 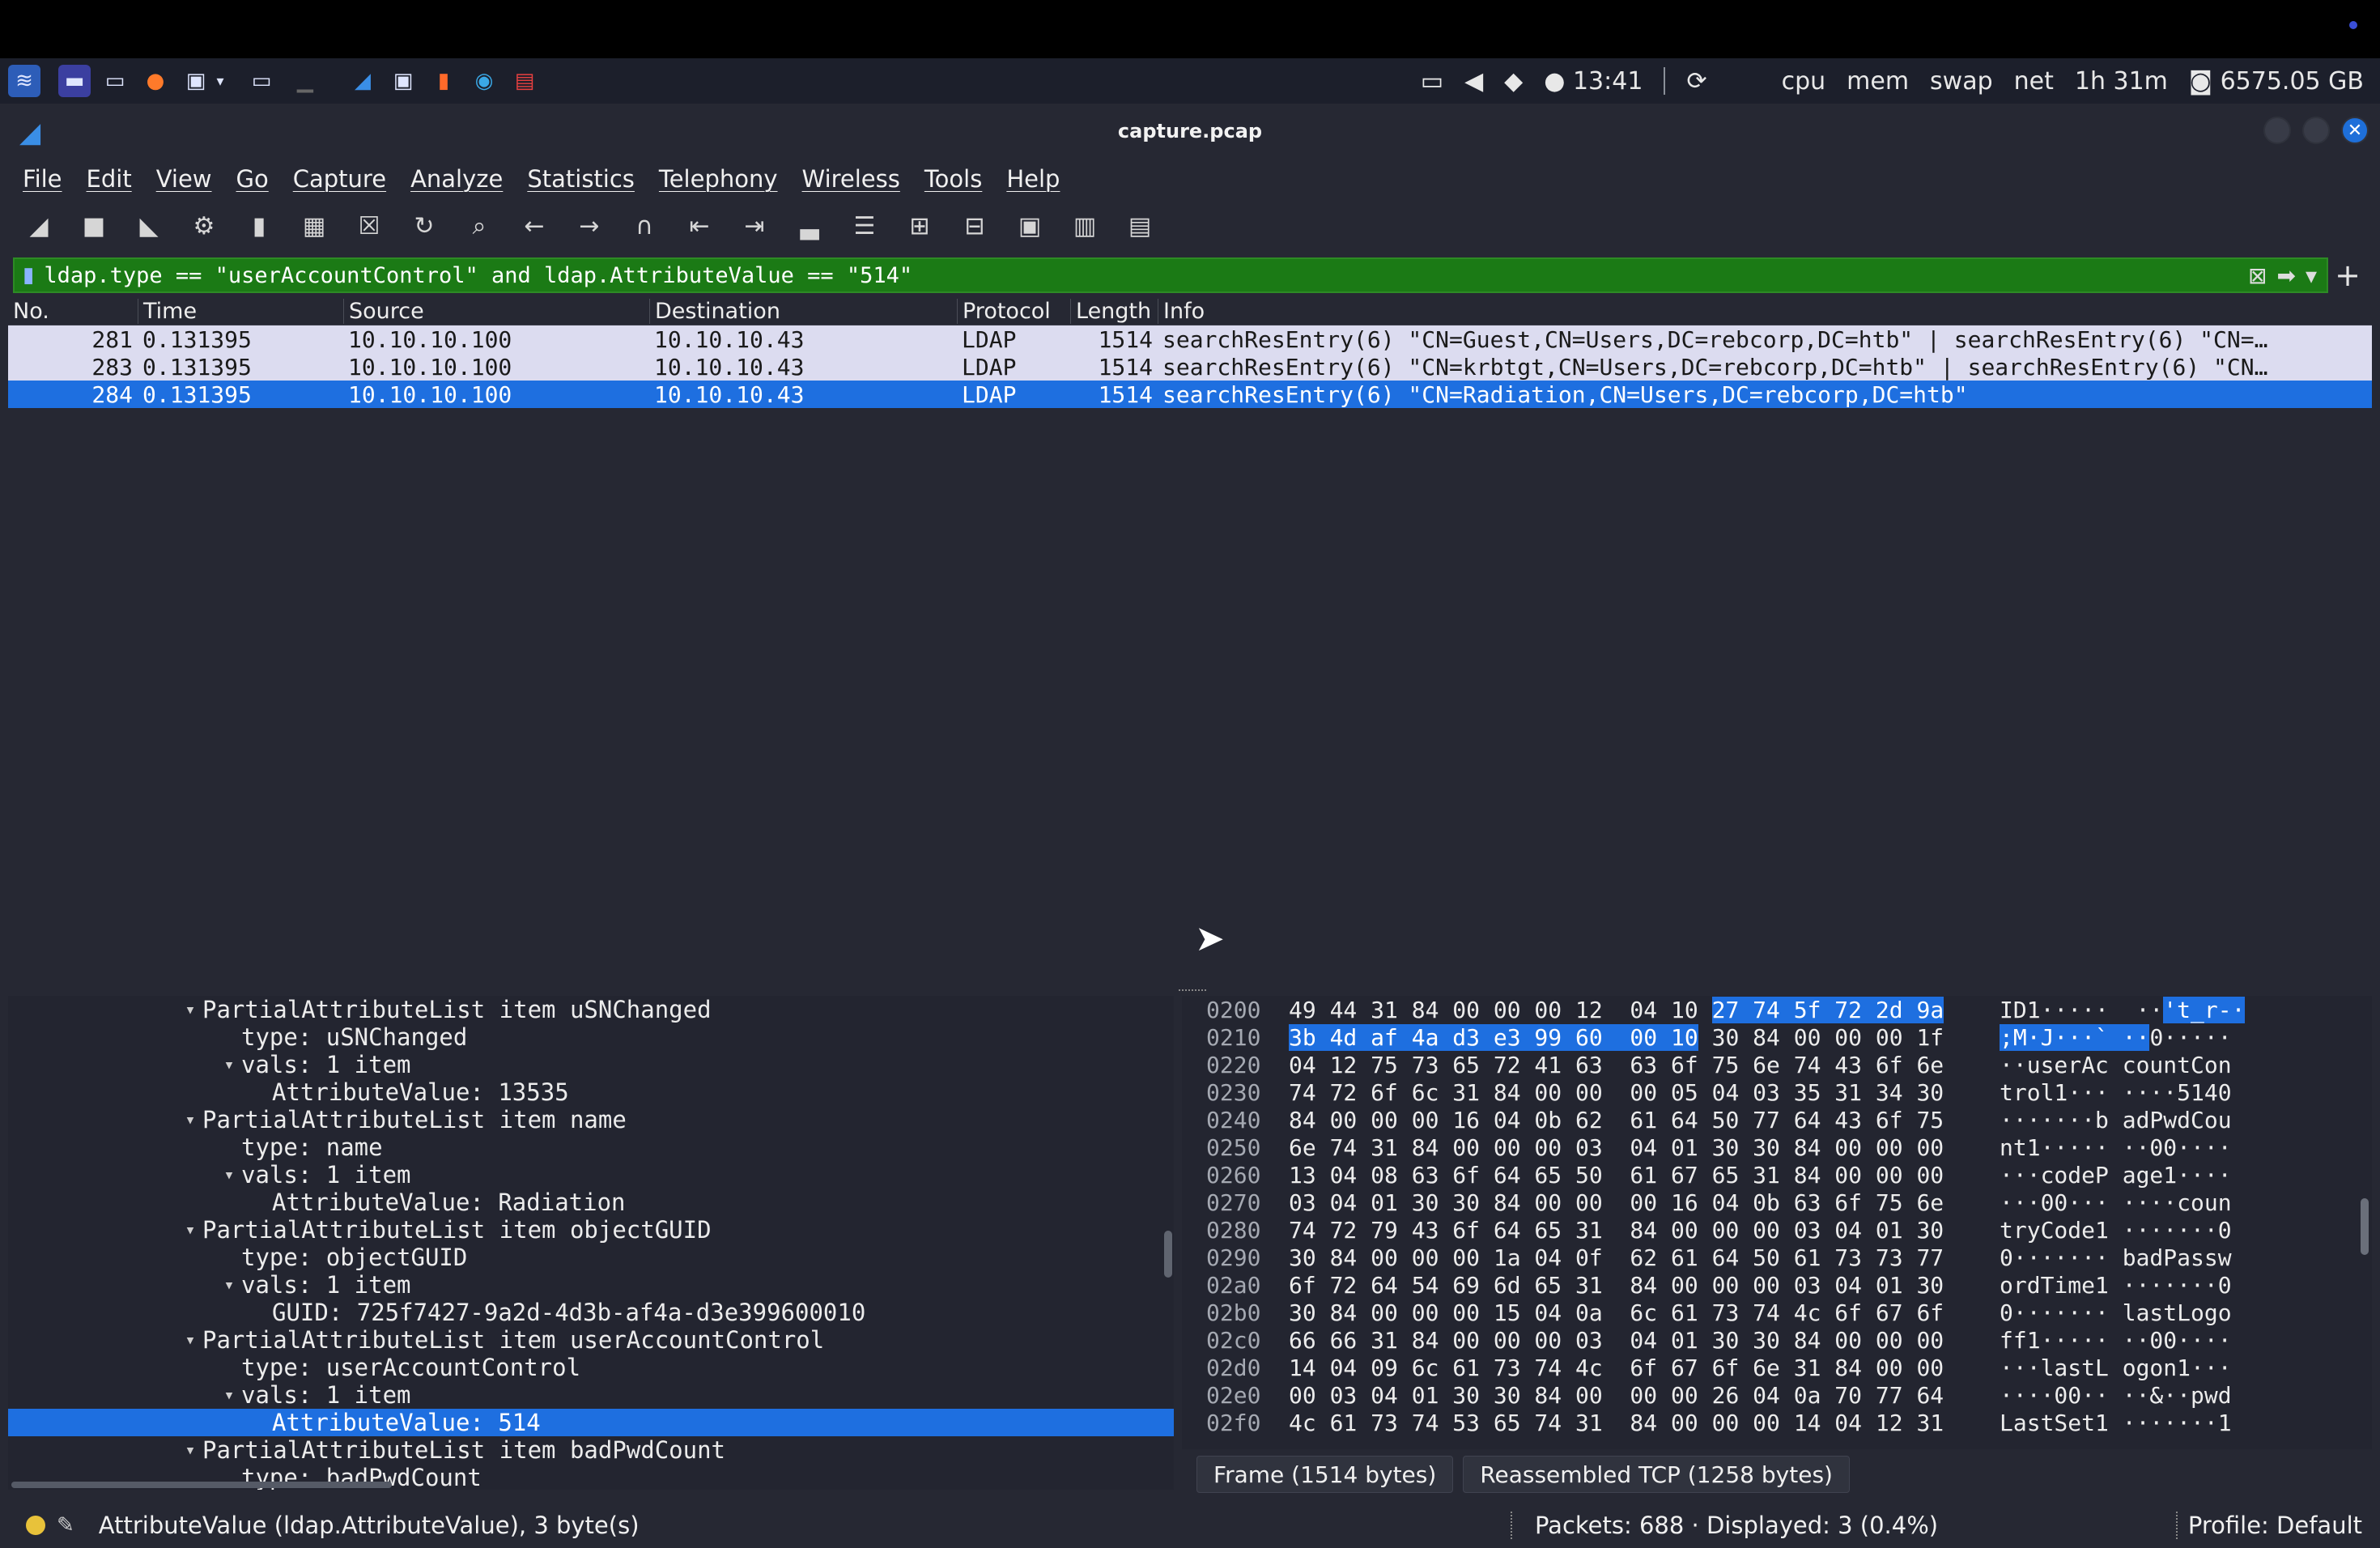 What do you see at coordinates (2311, 275) in the screenshot?
I see `filter-history-chevron-down-icon: ▾` at bounding box center [2311, 275].